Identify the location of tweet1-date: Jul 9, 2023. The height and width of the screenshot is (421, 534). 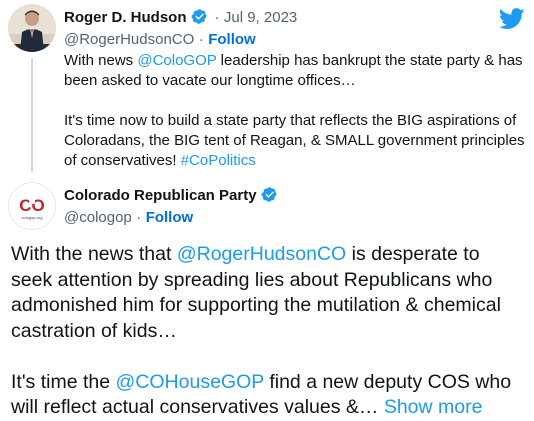
(260, 17).